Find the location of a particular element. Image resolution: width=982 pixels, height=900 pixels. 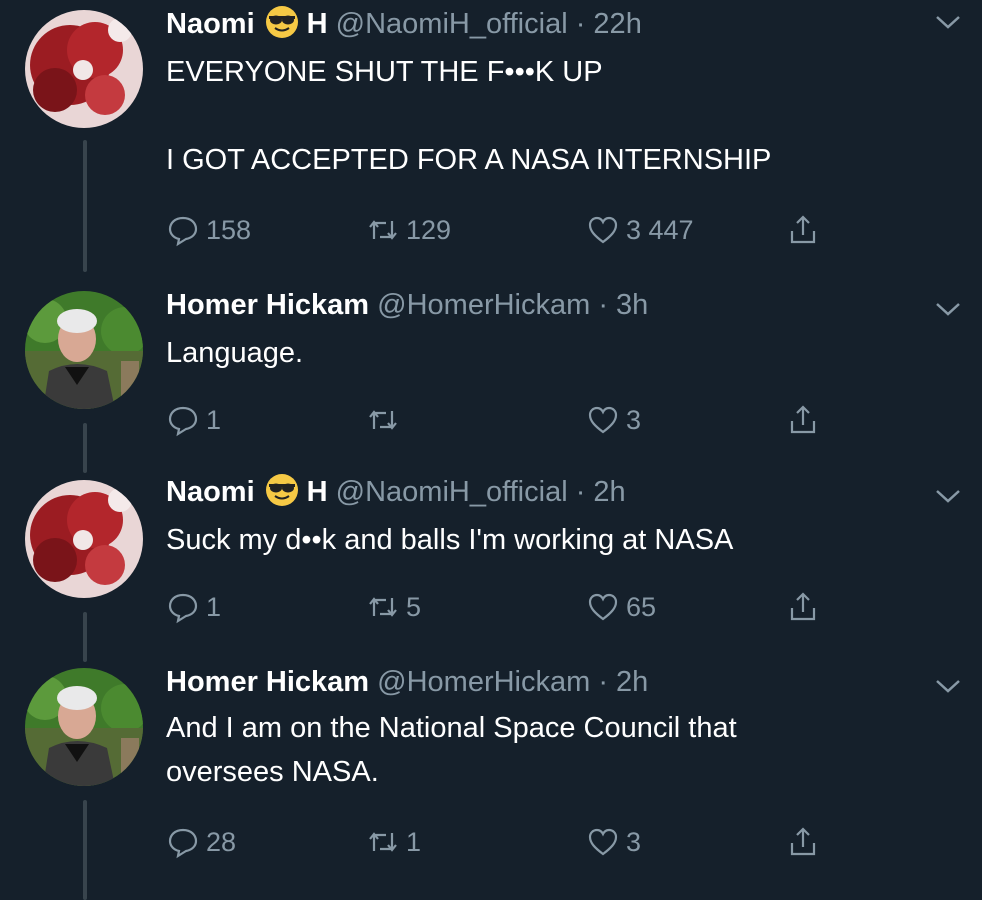

tweet-actions: 1 3 is located at coordinates (516, 420).